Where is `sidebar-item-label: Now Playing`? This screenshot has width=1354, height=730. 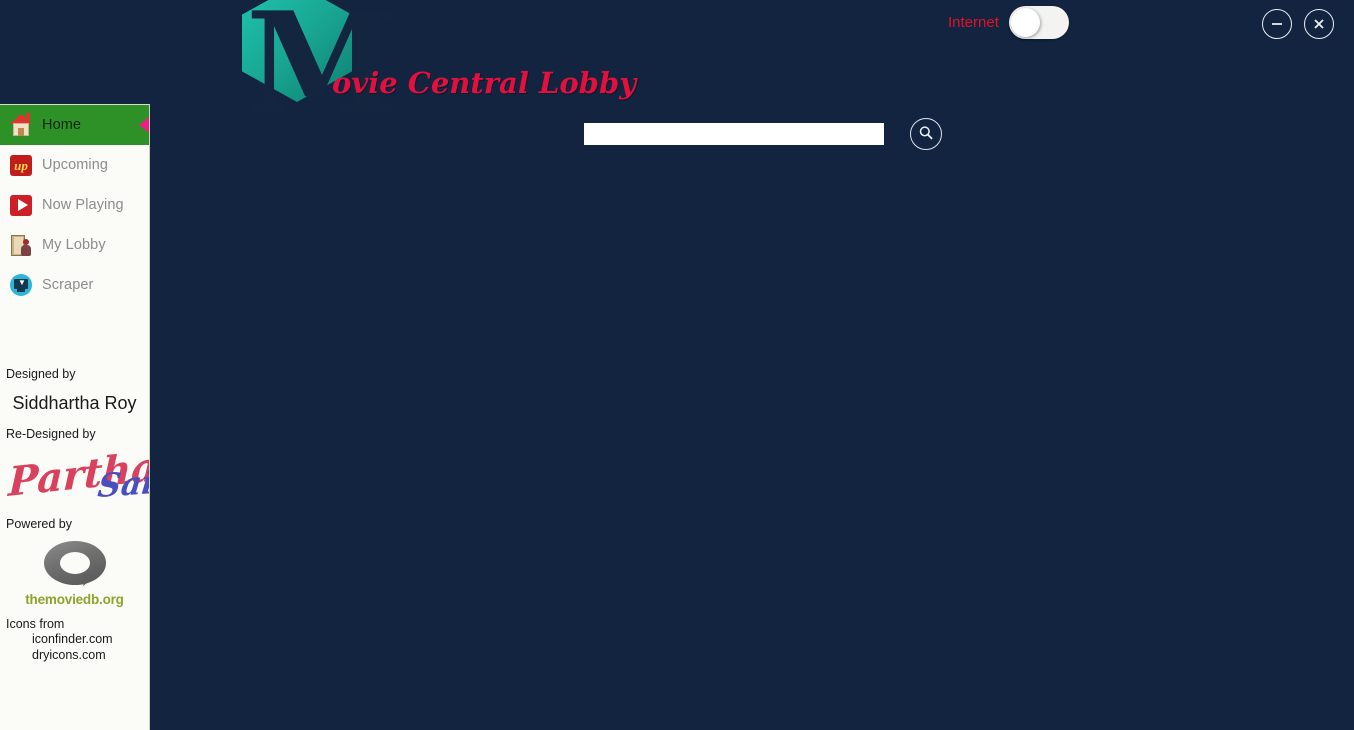
sidebar-item-label: Now Playing is located at coordinates (83, 205).